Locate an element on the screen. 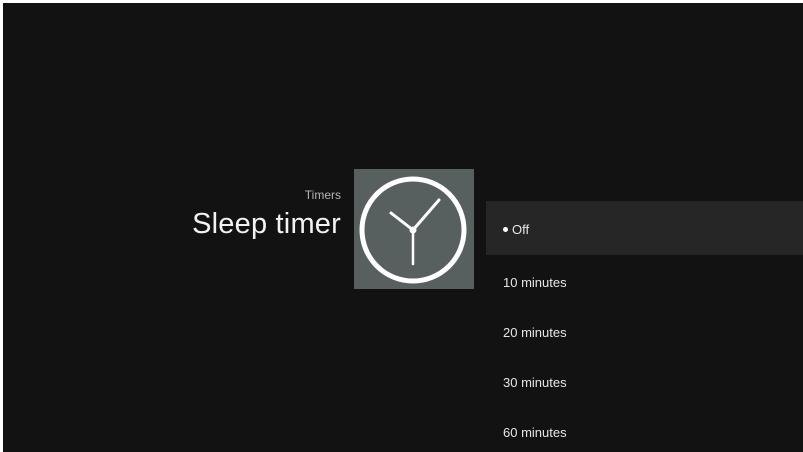 Image resolution: width=803 pixels, height=452 pixels. breadcrumb: Timers is located at coordinates (322, 195).